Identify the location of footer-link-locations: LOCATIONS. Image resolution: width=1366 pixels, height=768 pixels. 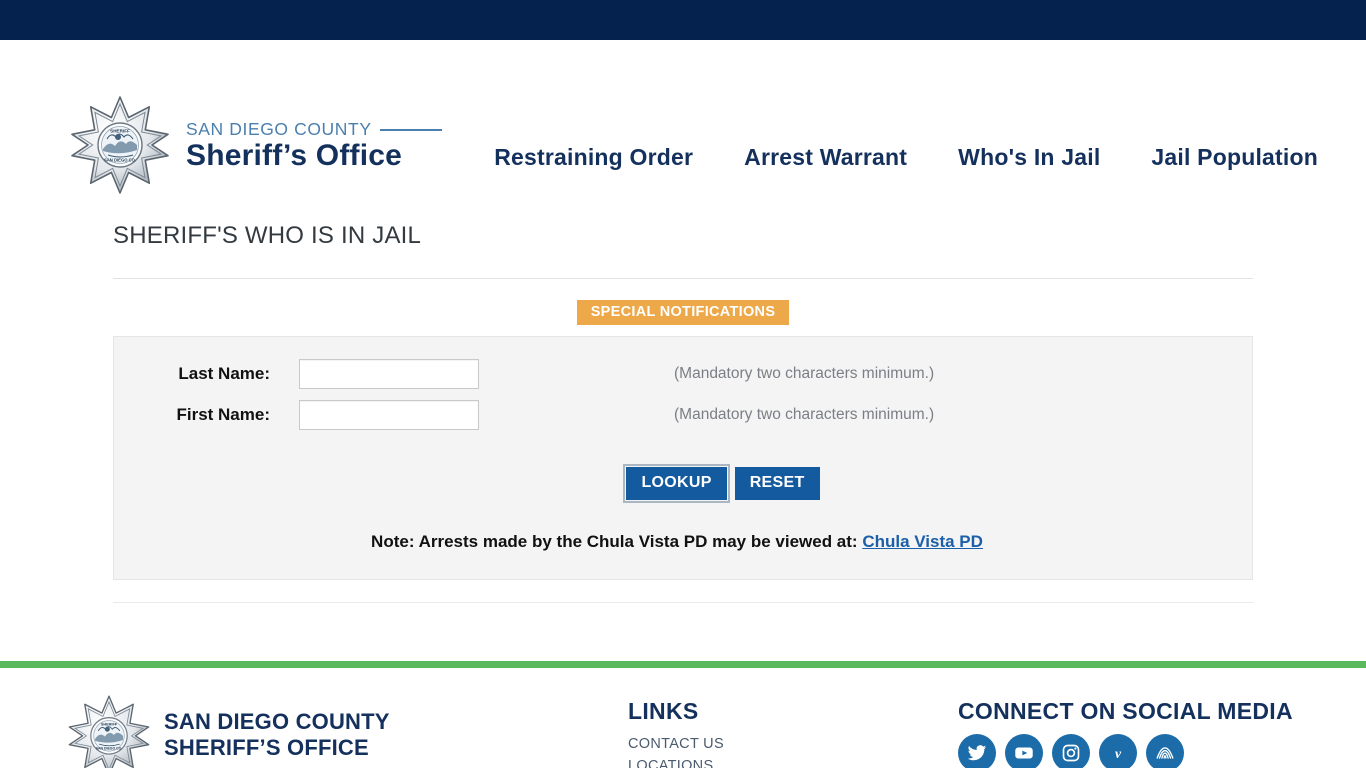
(676, 761).